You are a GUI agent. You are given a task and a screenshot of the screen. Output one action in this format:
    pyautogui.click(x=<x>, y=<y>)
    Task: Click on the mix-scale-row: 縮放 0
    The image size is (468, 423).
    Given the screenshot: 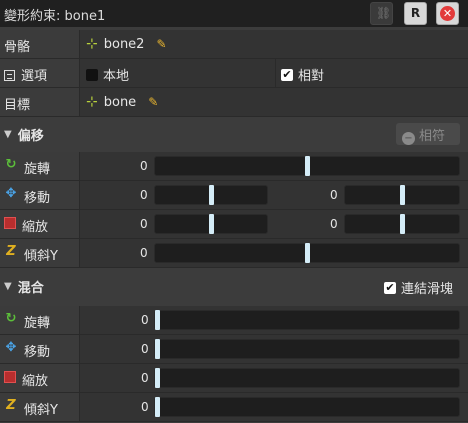 What is the action you would take?
    pyautogui.click(x=234, y=378)
    